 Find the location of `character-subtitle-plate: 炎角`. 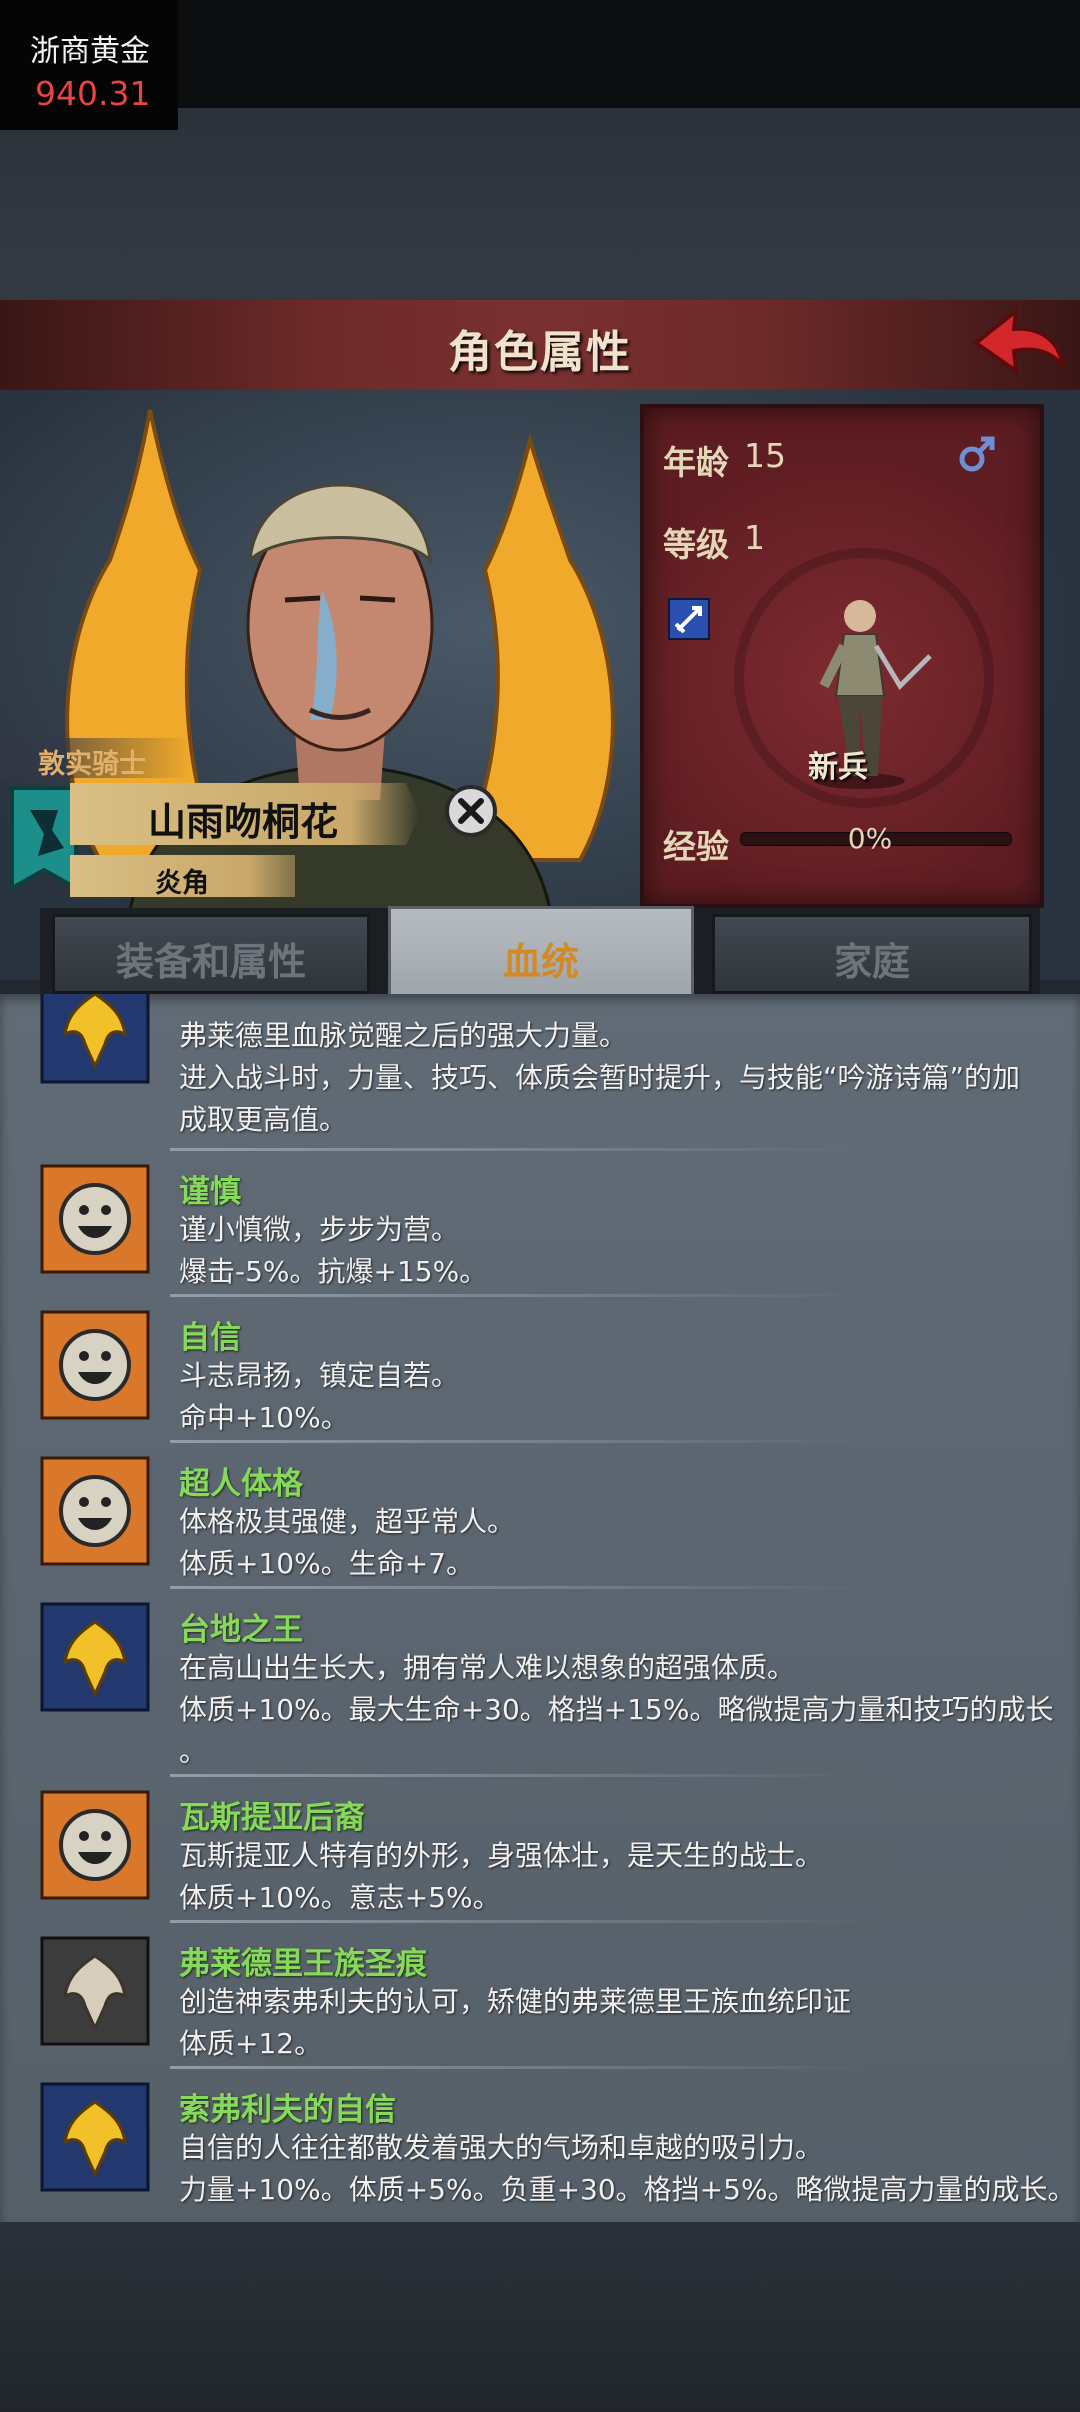

character-subtitle-plate: 炎角 is located at coordinates (182, 877).